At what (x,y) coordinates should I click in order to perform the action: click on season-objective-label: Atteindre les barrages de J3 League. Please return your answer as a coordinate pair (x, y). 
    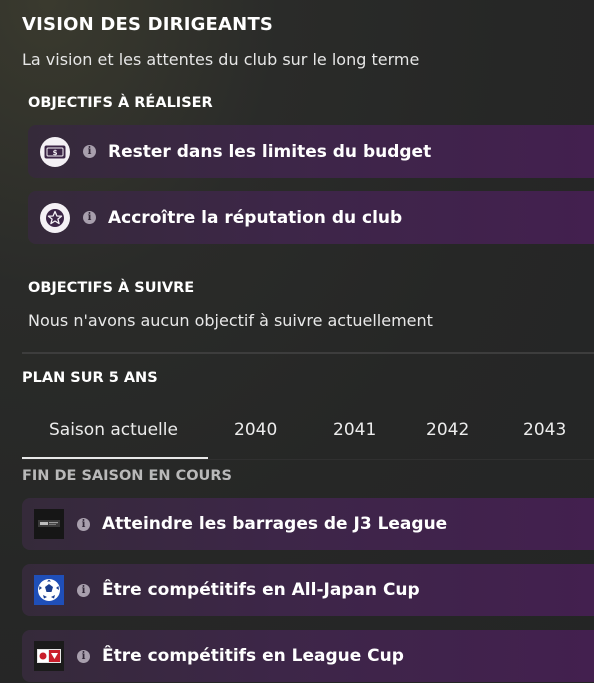
    Looking at the image, I should click on (275, 524).